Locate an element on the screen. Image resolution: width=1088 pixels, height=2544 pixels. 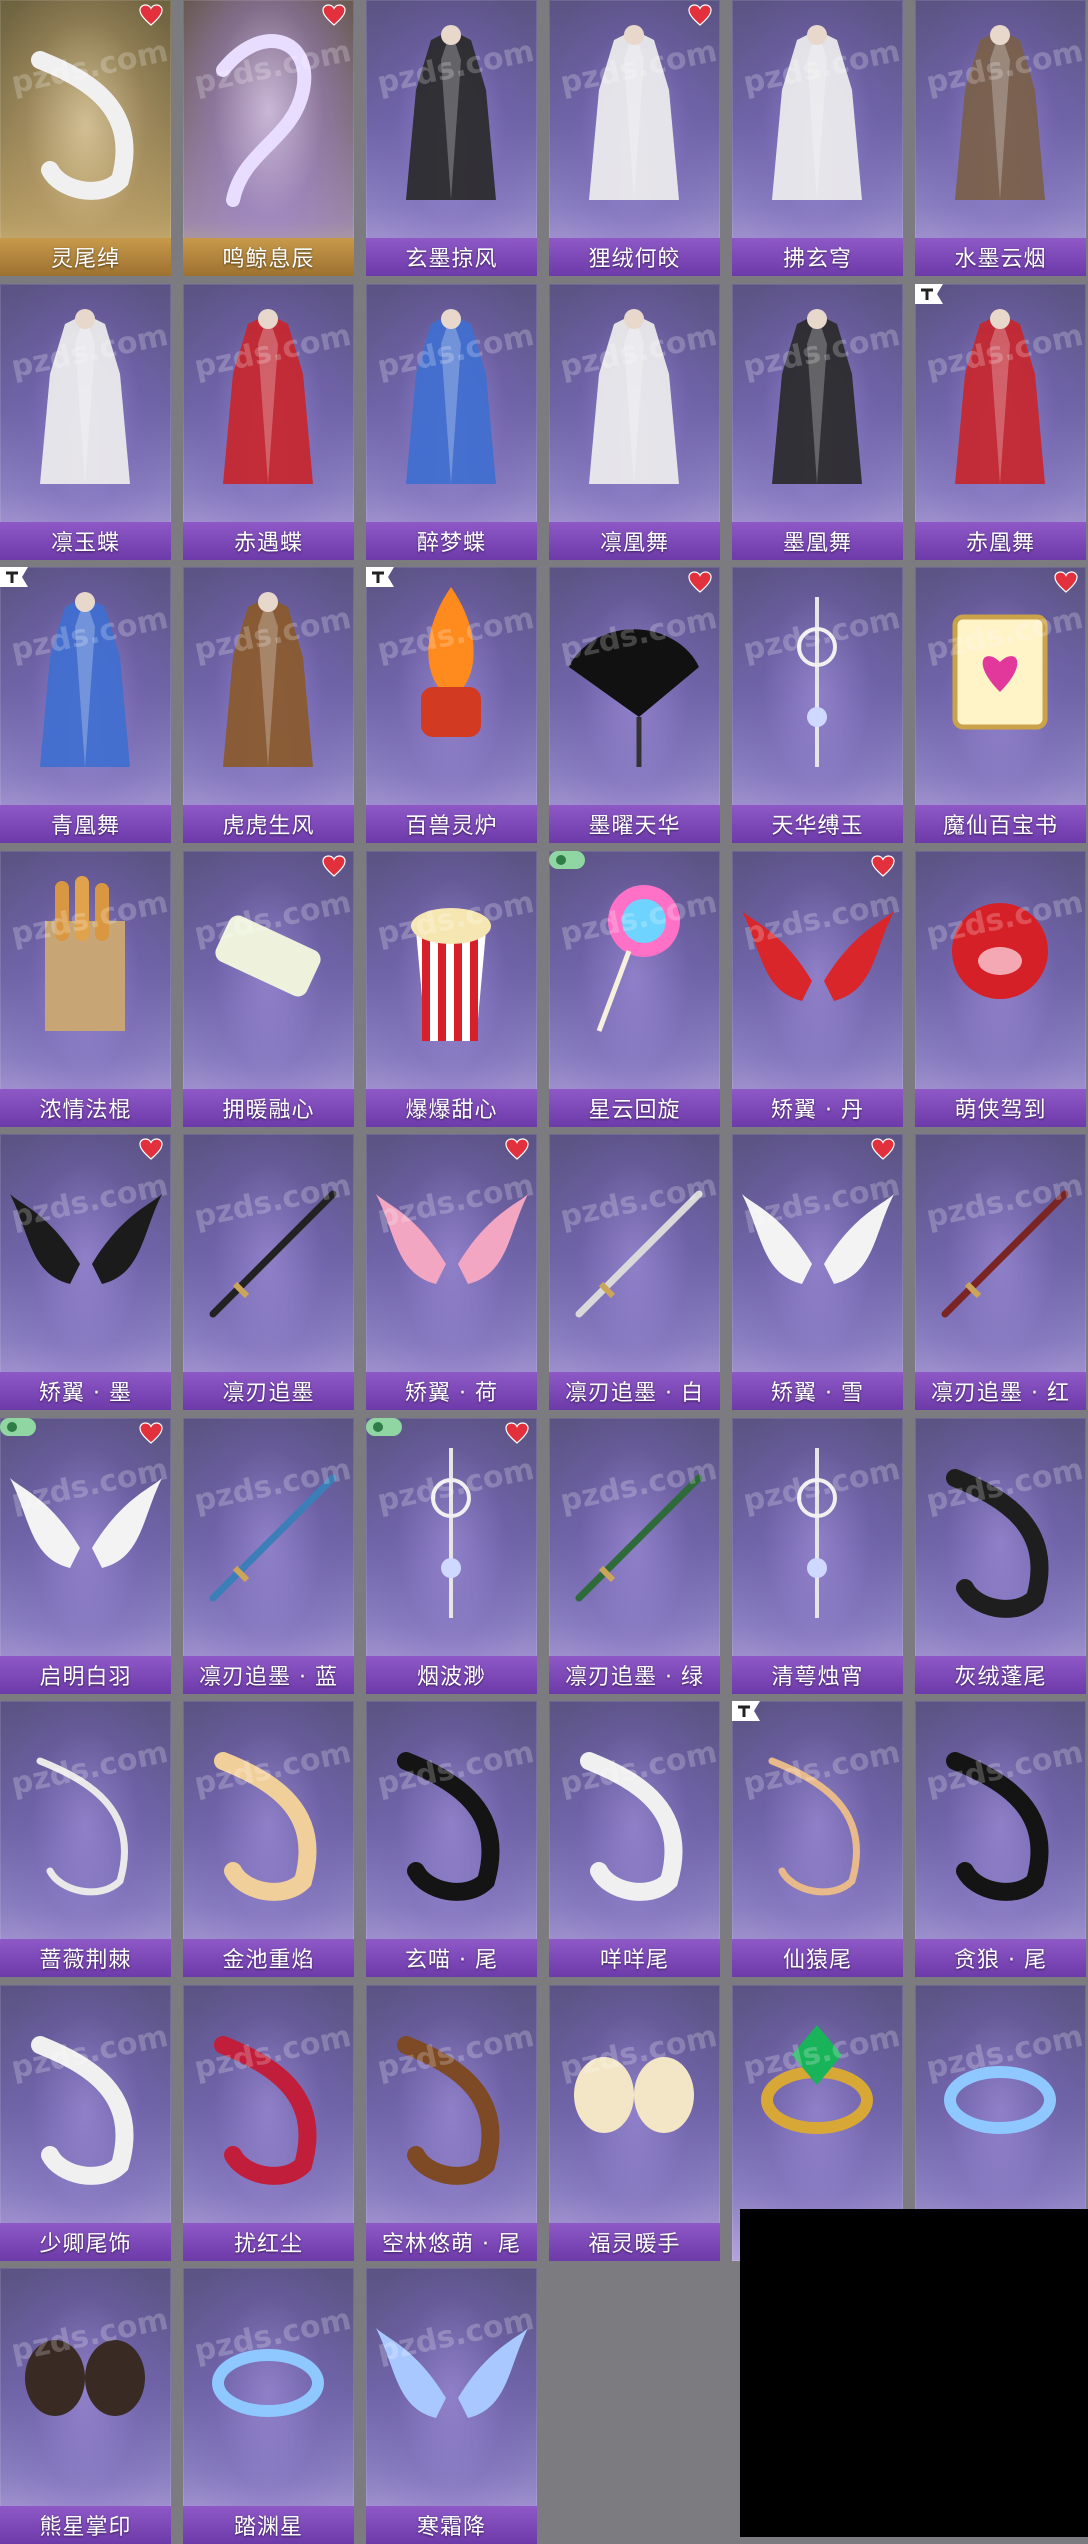
item-label-bar: 玄墨掠风 is located at coordinates (451, 257).